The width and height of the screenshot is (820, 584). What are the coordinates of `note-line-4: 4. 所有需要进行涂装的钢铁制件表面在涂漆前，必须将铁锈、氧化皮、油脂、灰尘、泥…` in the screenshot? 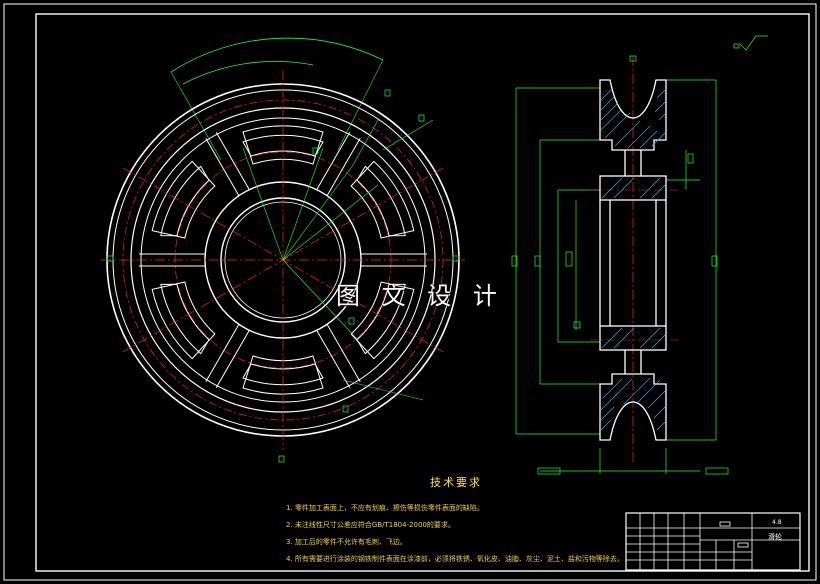 It's located at (455, 559).